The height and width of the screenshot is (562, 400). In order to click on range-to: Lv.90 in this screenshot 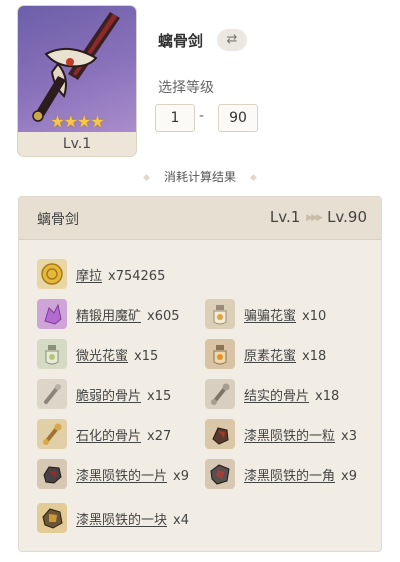, I will do `click(347, 217)`.